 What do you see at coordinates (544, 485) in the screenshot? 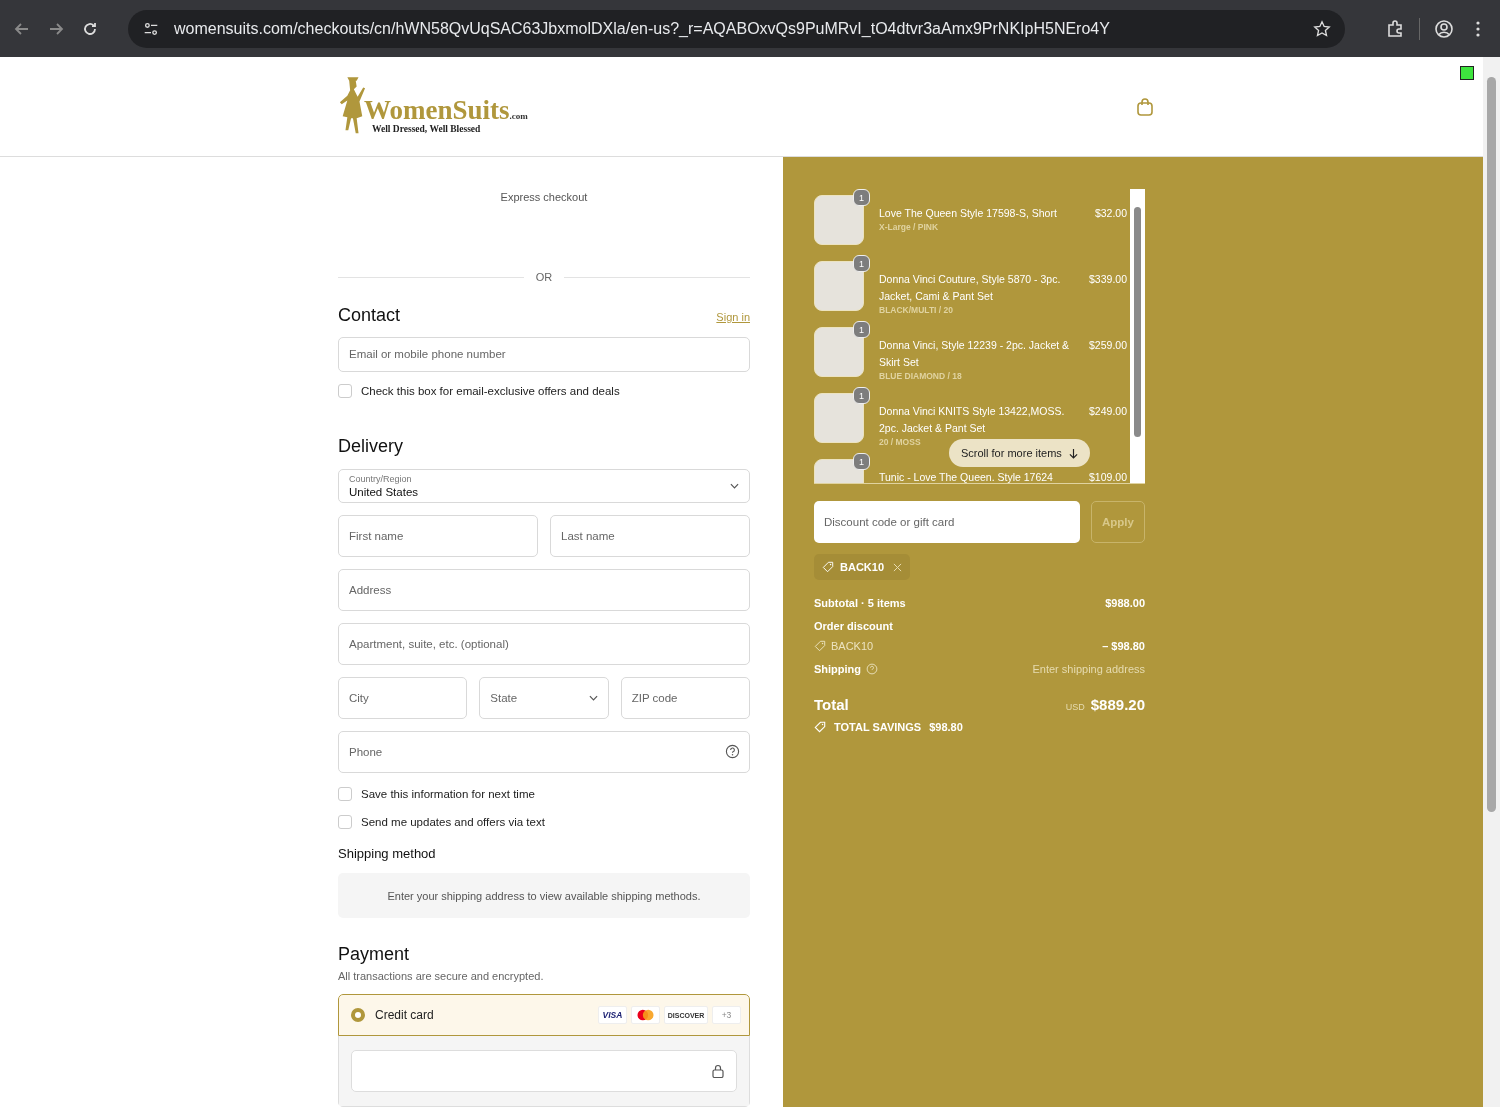
I see `country-select: Country/Region United States` at bounding box center [544, 485].